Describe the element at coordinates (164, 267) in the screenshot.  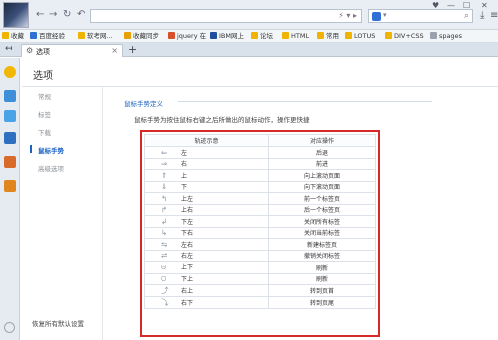
I see `gesture-trail-icon: ⩁` at that location.